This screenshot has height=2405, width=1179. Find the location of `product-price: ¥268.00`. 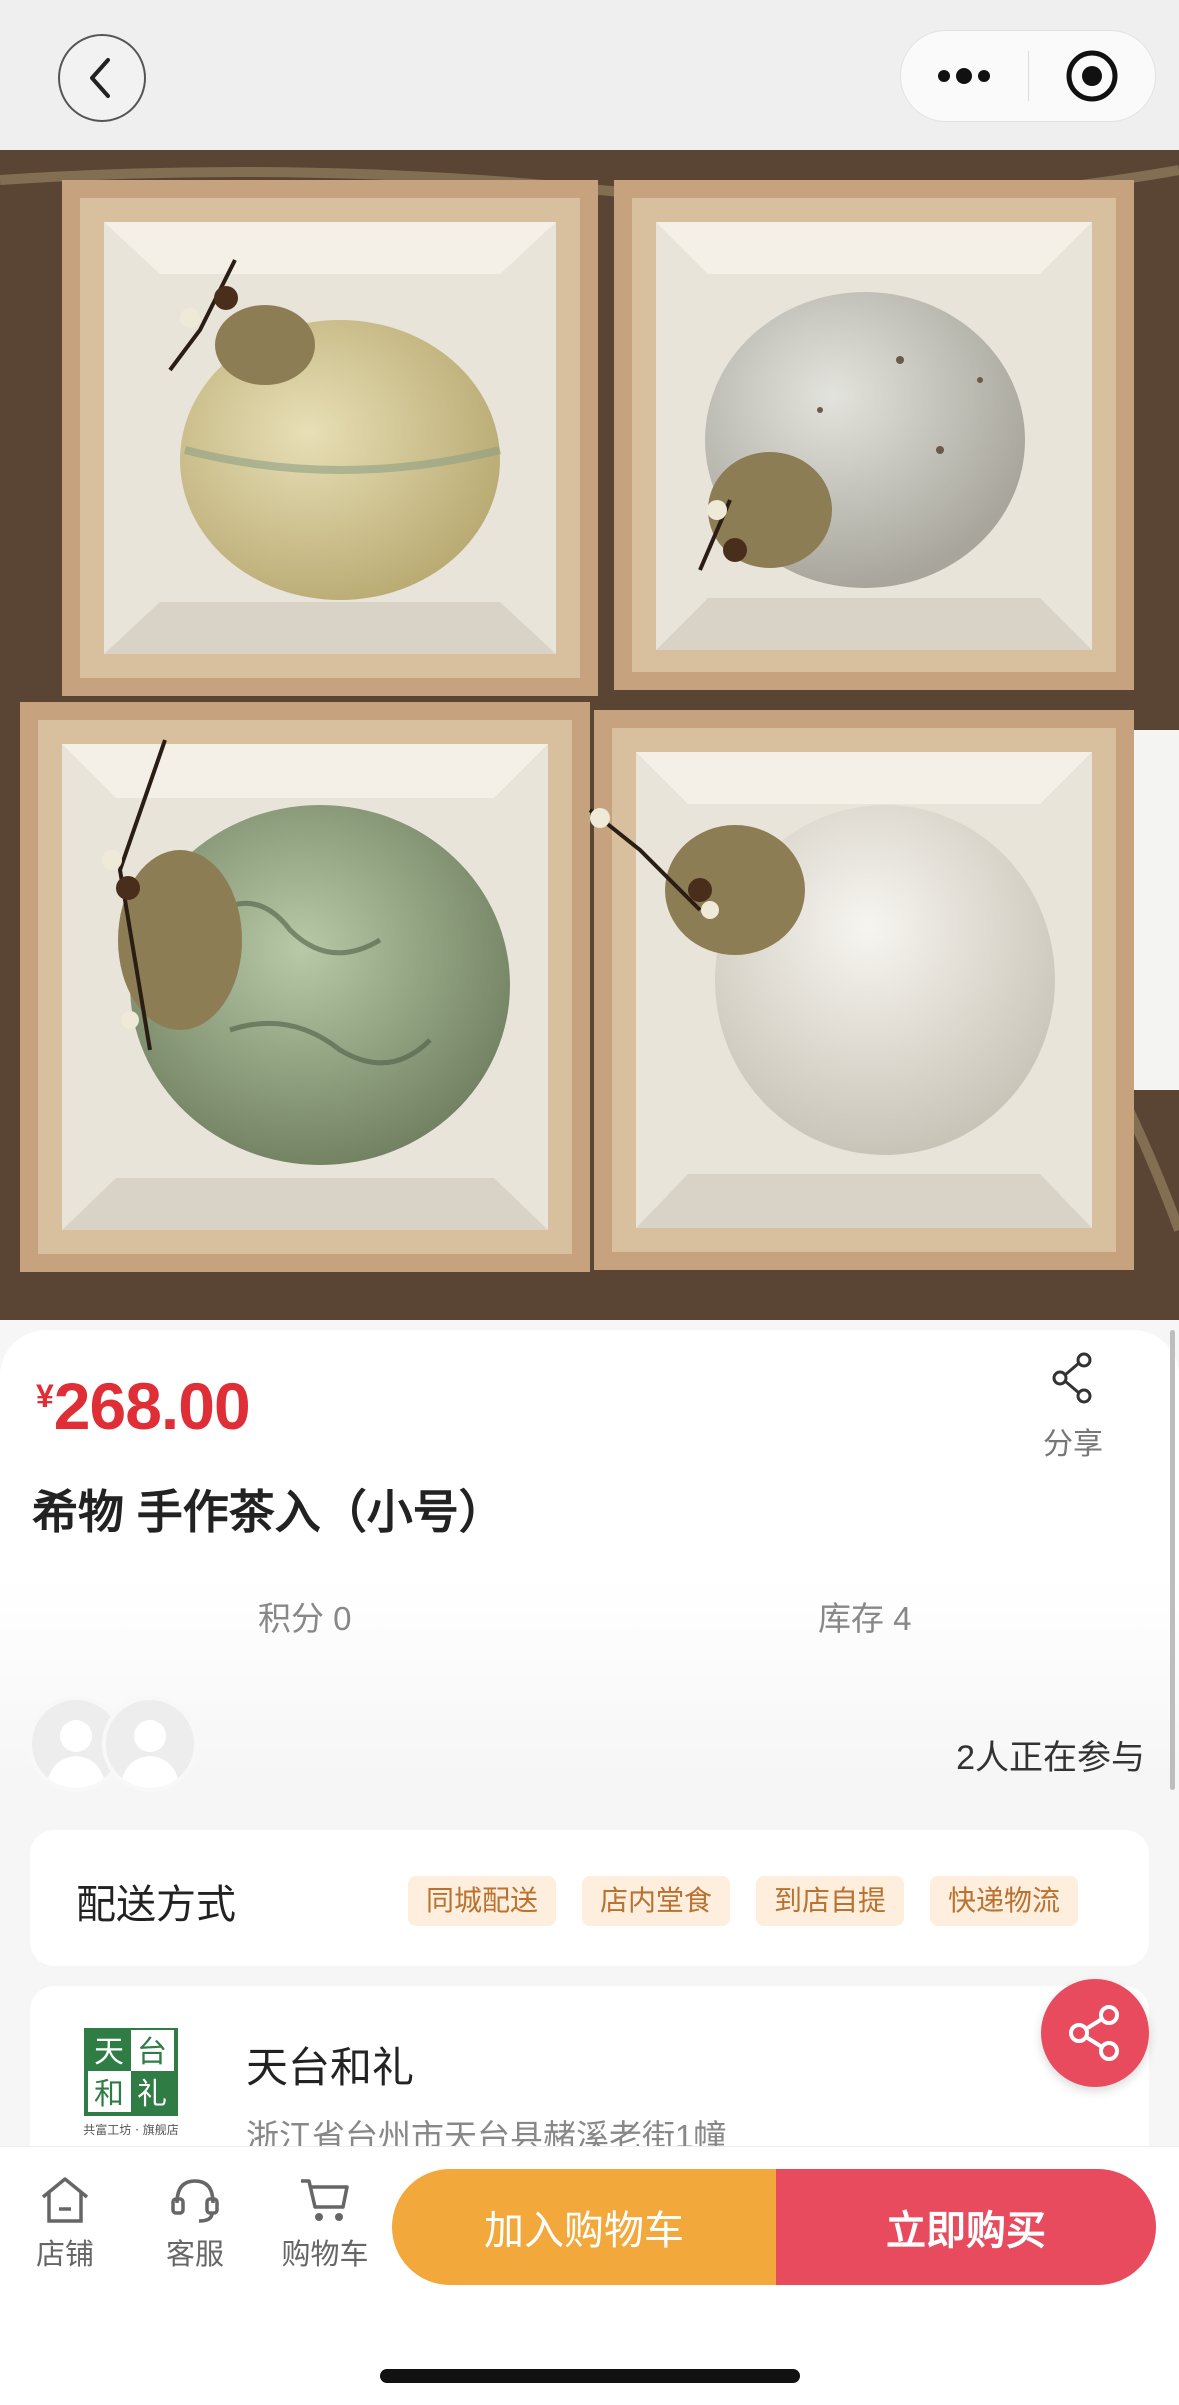

product-price: ¥268.00 is located at coordinates (143, 1406).